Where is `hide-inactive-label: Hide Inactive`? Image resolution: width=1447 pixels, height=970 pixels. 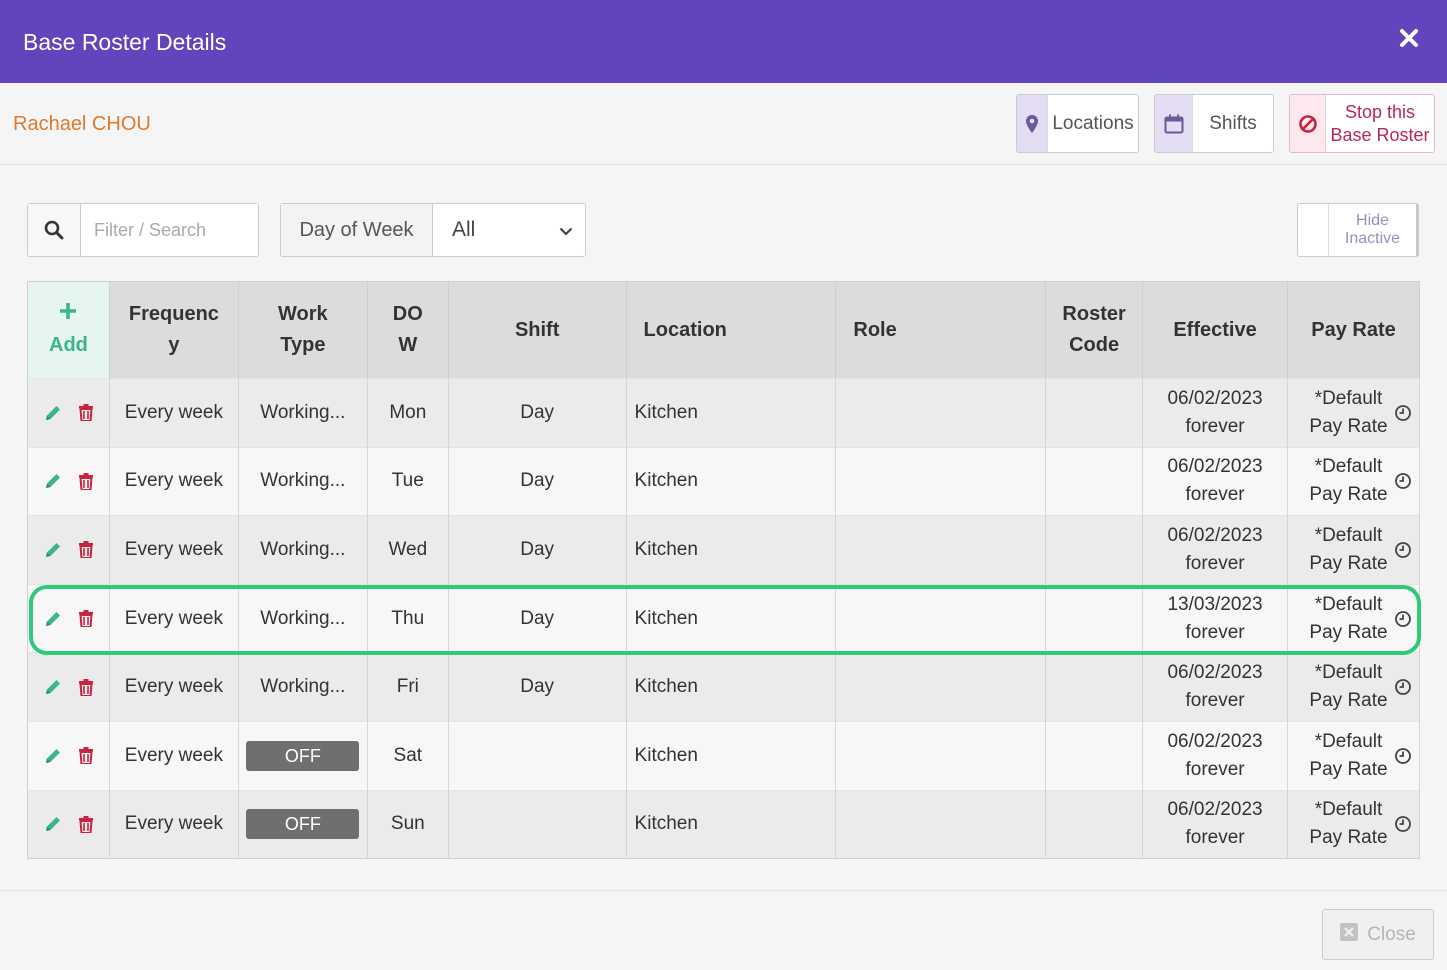
hide-inactive-label: Hide Inactive is located at coordinates (1372, 230).